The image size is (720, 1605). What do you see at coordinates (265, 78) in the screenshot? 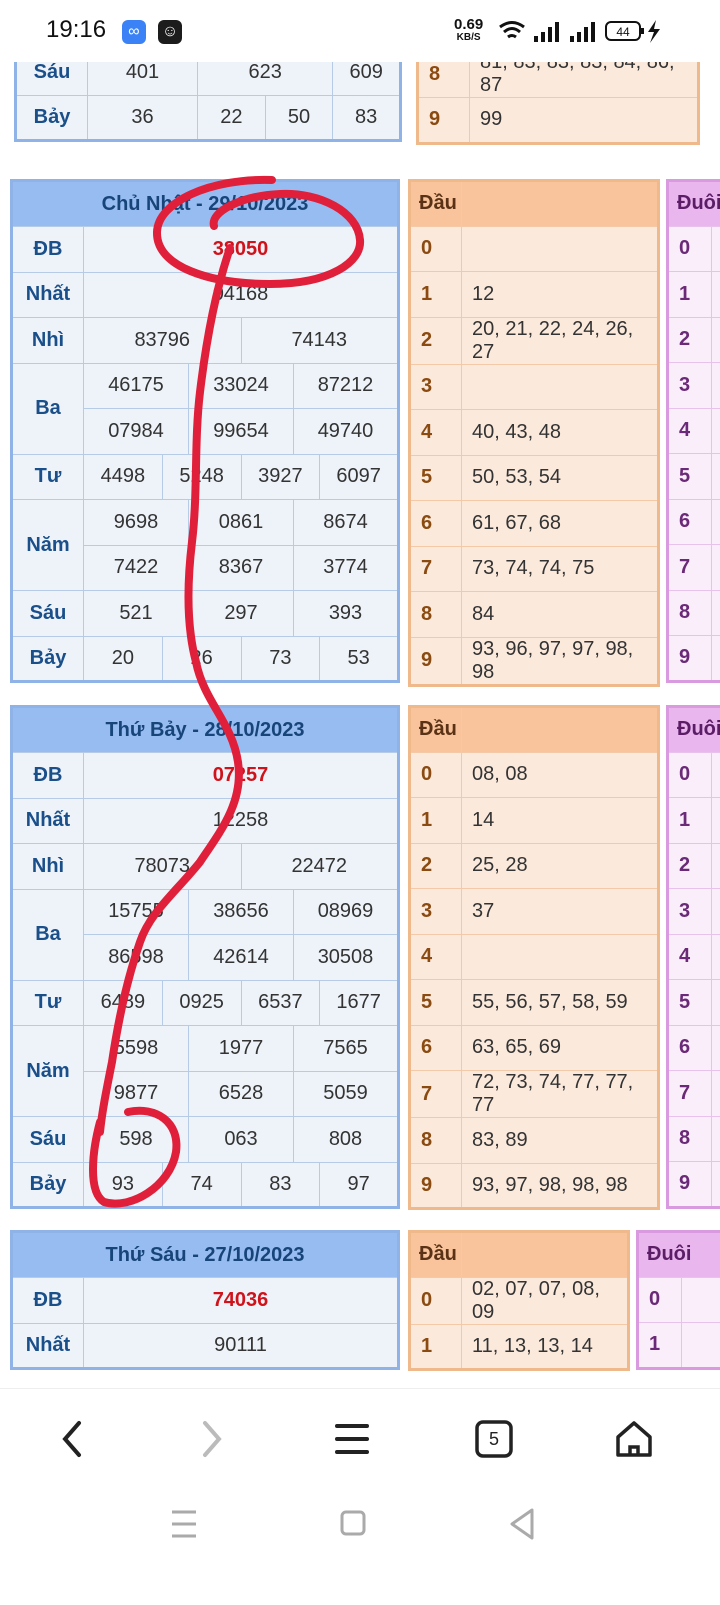
I see `prize-number: 623` at bounding box center [265, 78].